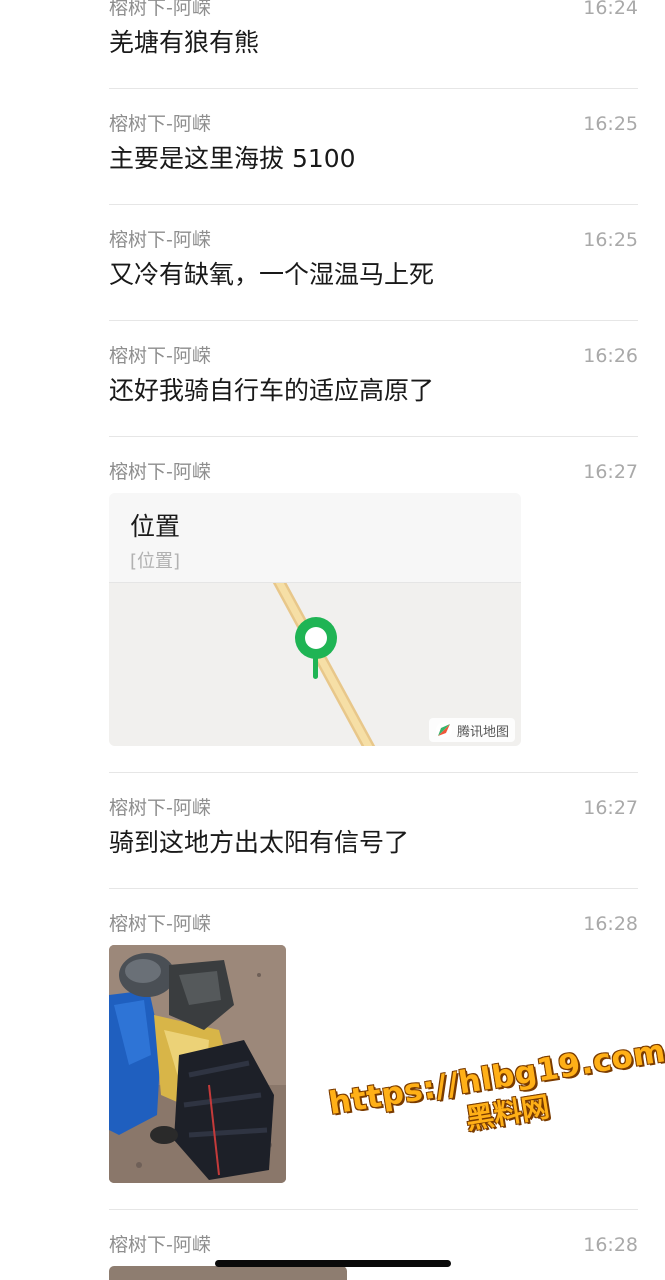  What do you see at coordinates (316, 648) in the screenshot?
I see `map-pin-icon` at bounding box center [316, 648].